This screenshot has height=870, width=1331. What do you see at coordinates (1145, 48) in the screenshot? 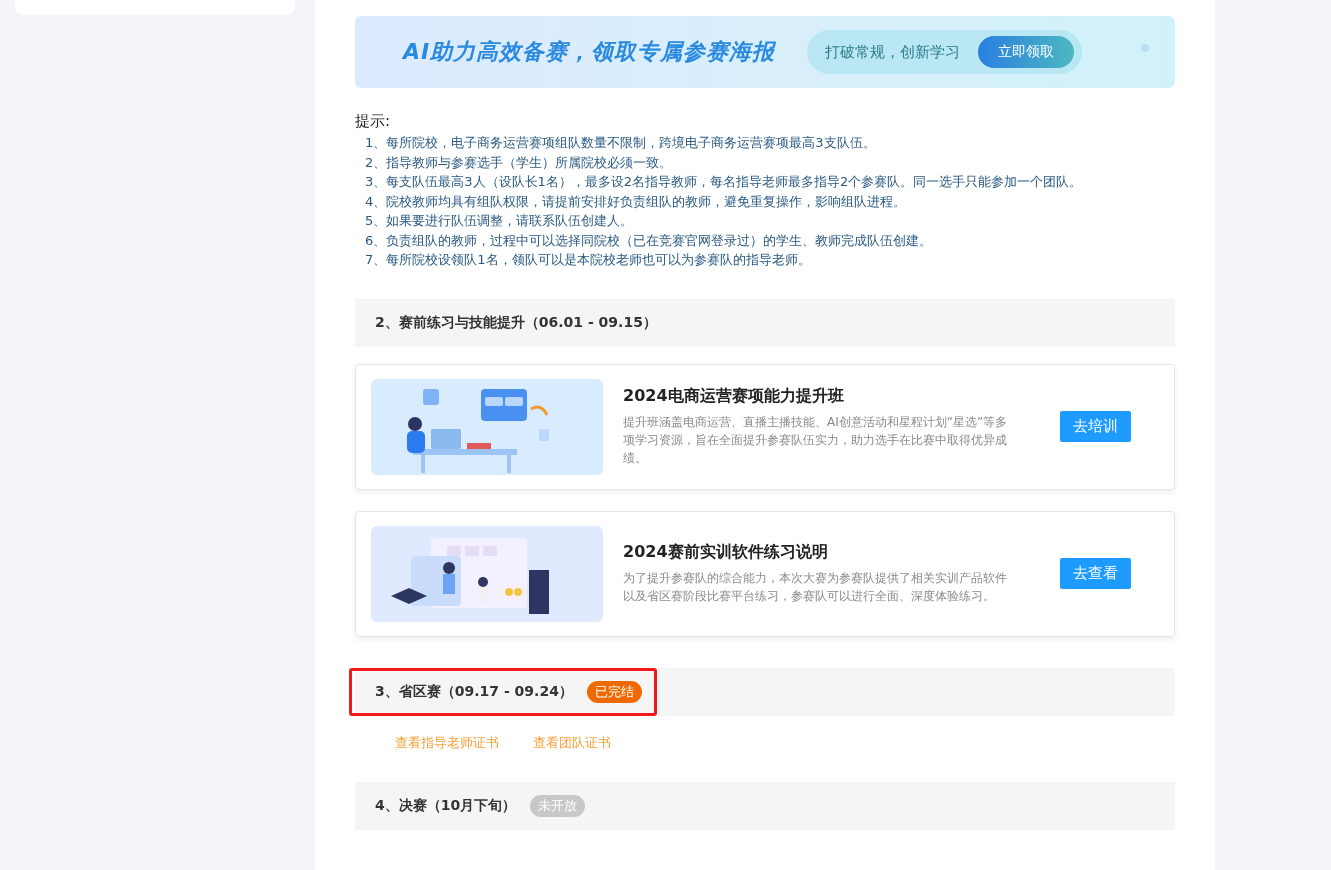
I see `dot-icon` at bounding box center [1145, 48].